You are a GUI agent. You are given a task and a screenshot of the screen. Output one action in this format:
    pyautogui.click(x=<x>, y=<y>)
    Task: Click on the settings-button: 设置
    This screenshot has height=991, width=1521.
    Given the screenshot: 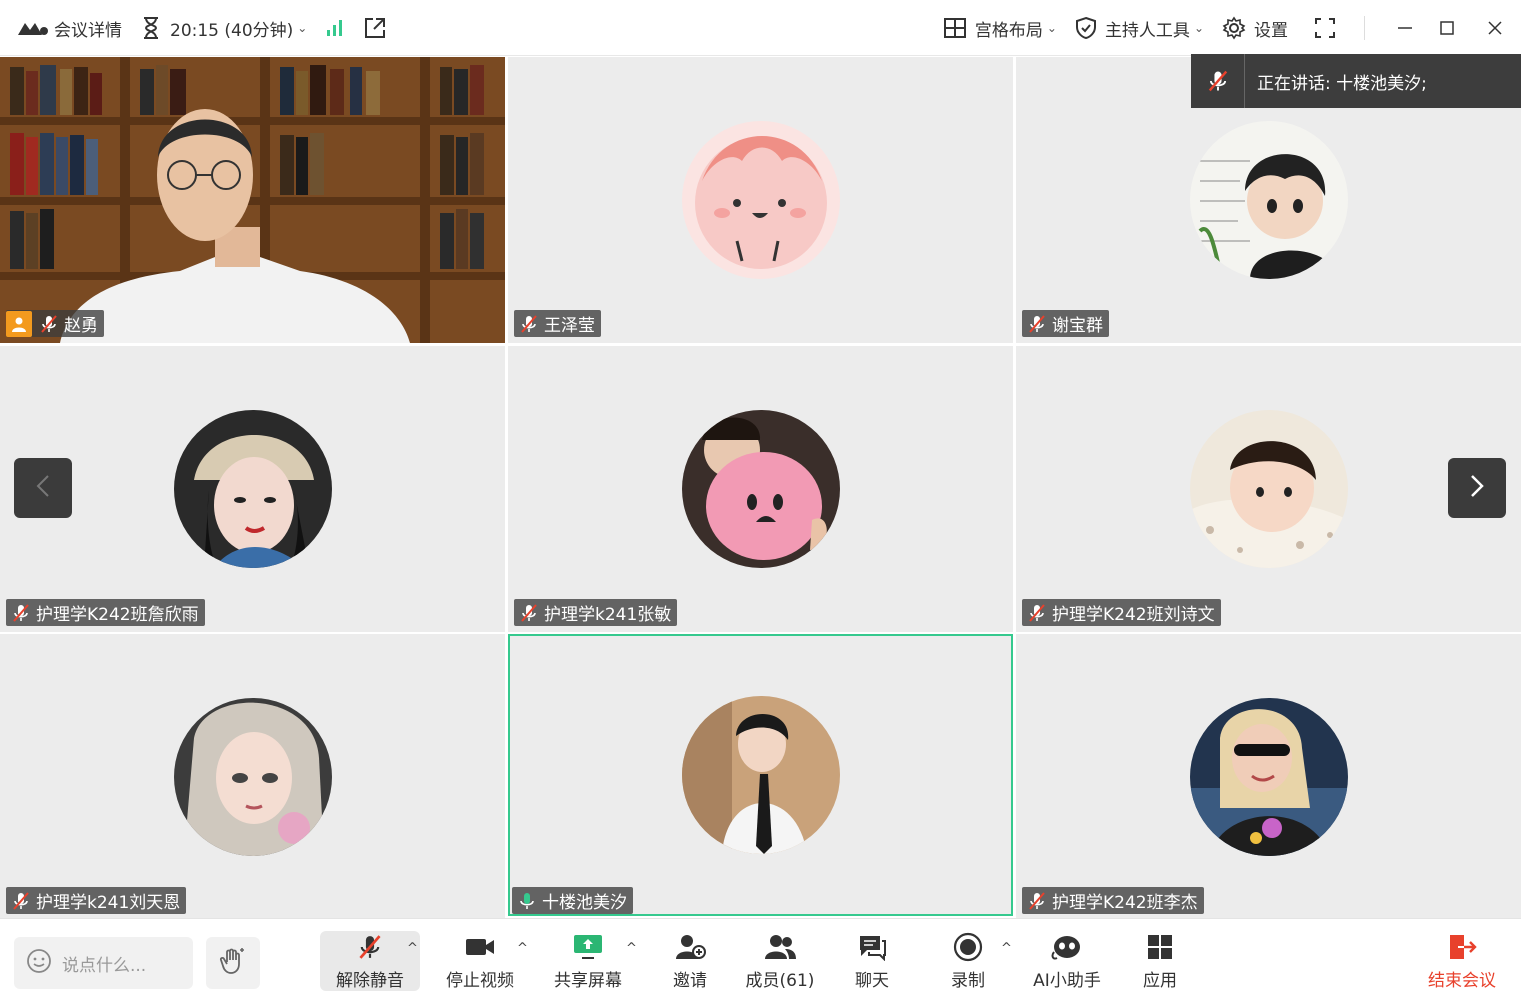 What is the action you would take?
    pyautogui.click(x=1255, y=28)
    